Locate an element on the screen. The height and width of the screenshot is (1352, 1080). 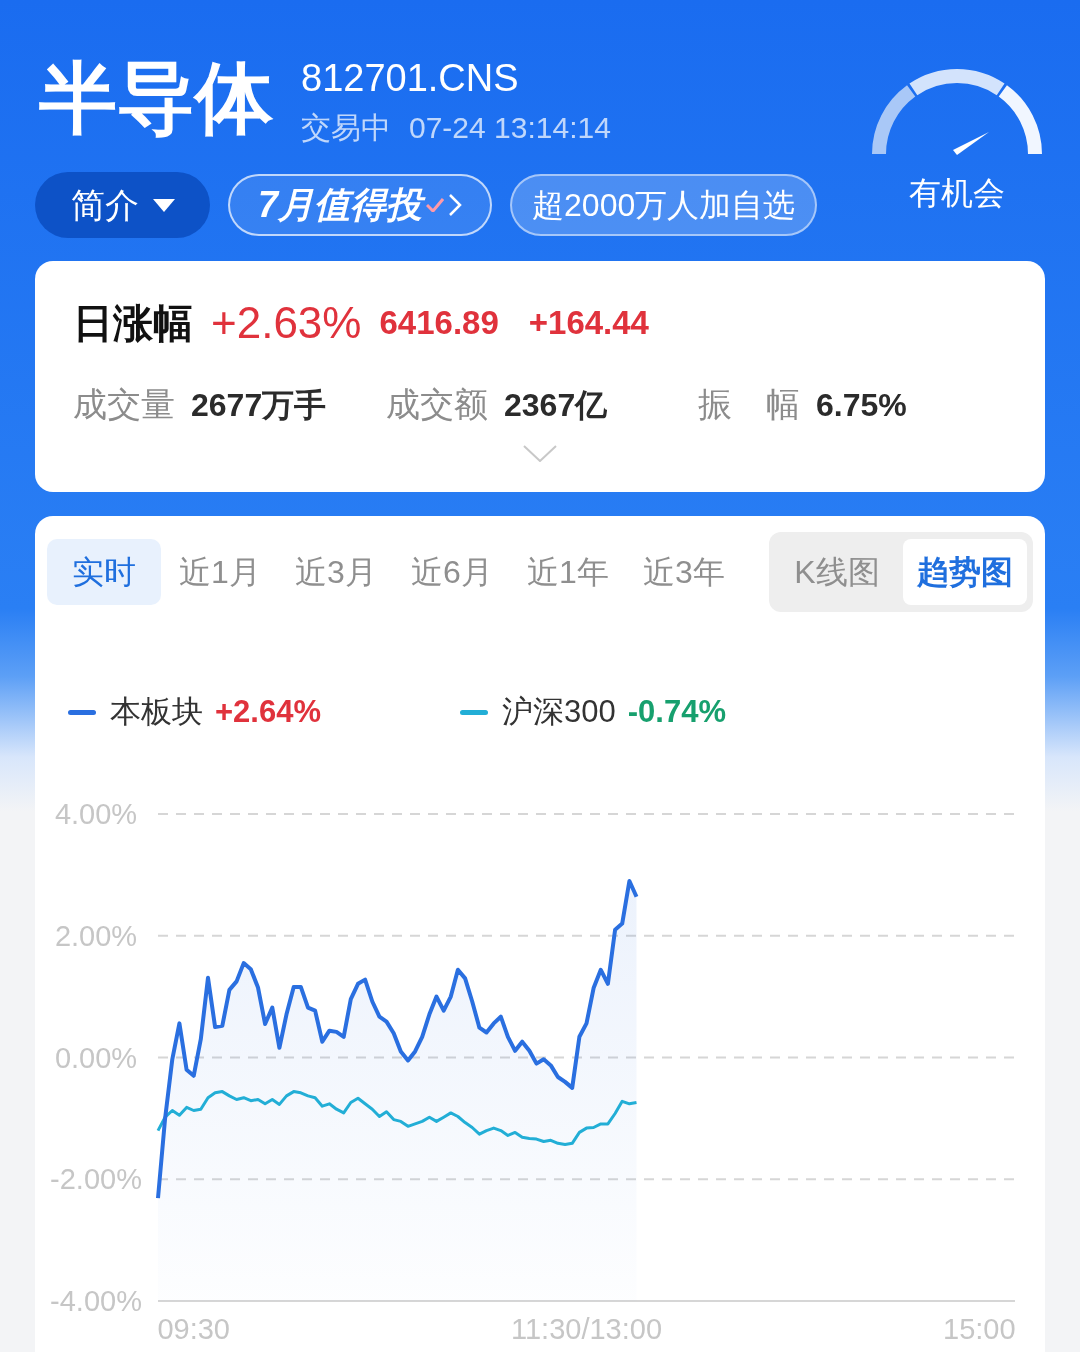
period-tab: 近1年 is located at coordinates (568, 572).